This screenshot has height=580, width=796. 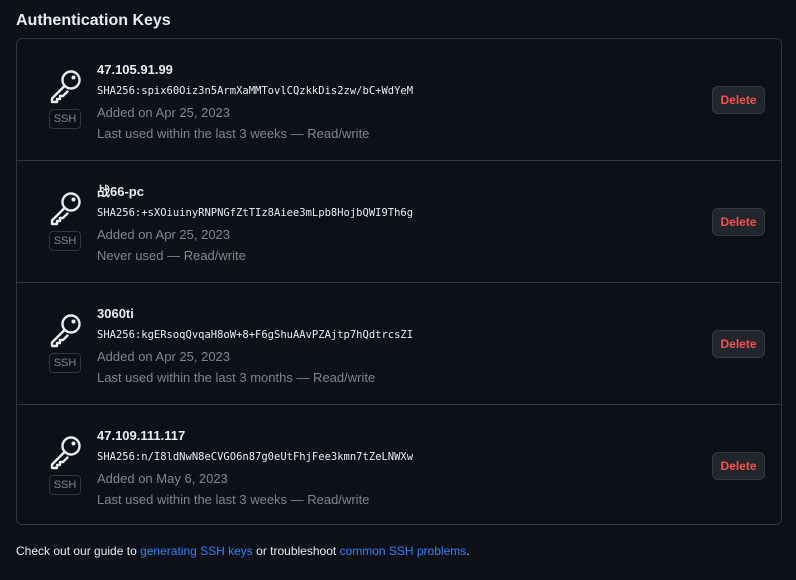 What do you see at coordinates (141, 435) in the screenshot?
I see `key-title: 47.109.111.117` at bounding box center [141, 435].